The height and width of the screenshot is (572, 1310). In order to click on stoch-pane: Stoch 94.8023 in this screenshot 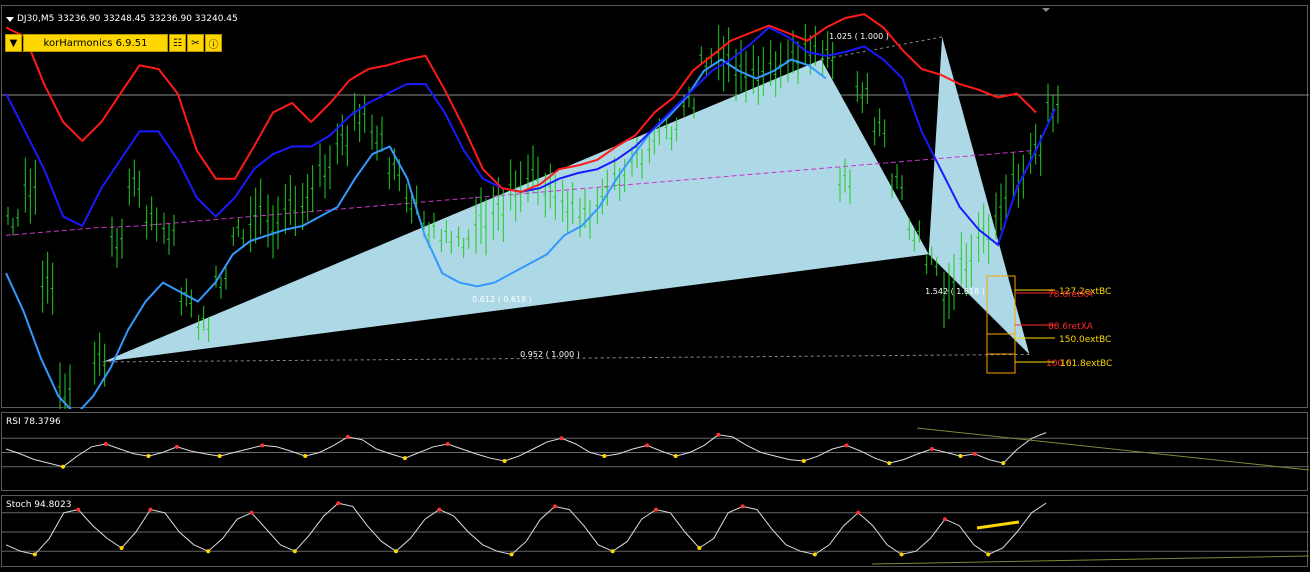, I will do `click(655, 531)`.